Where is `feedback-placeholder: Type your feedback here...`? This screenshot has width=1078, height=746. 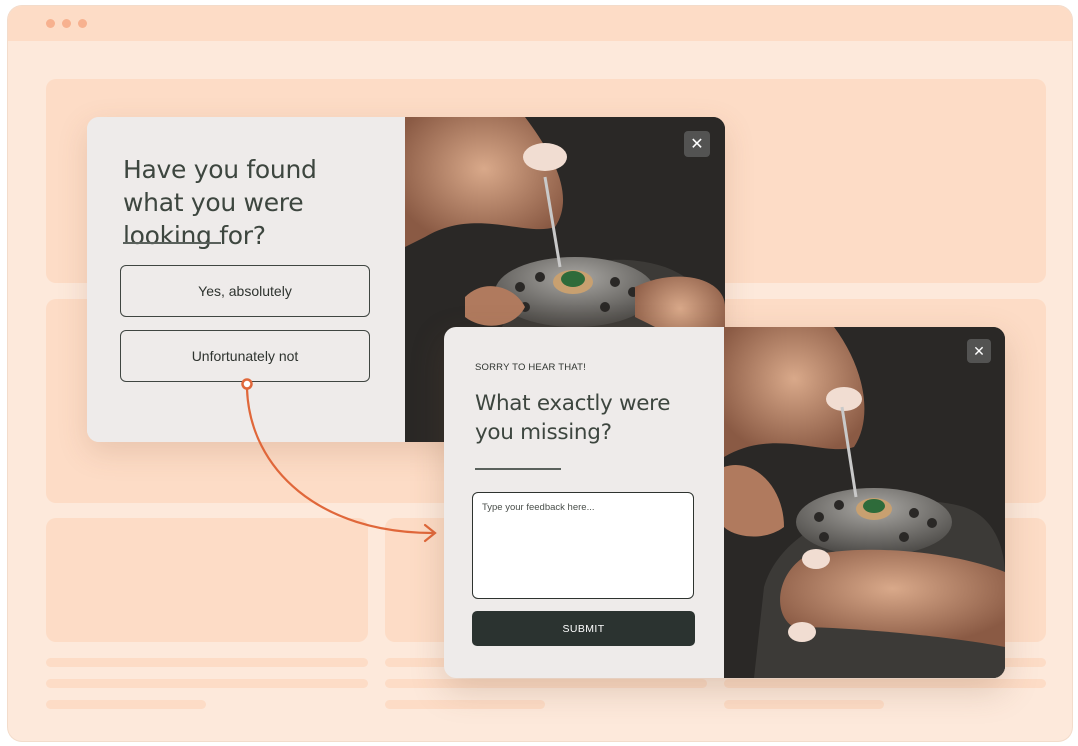
feedback-placeholder: Type your feedback here... is located at coordinates (538, 507).